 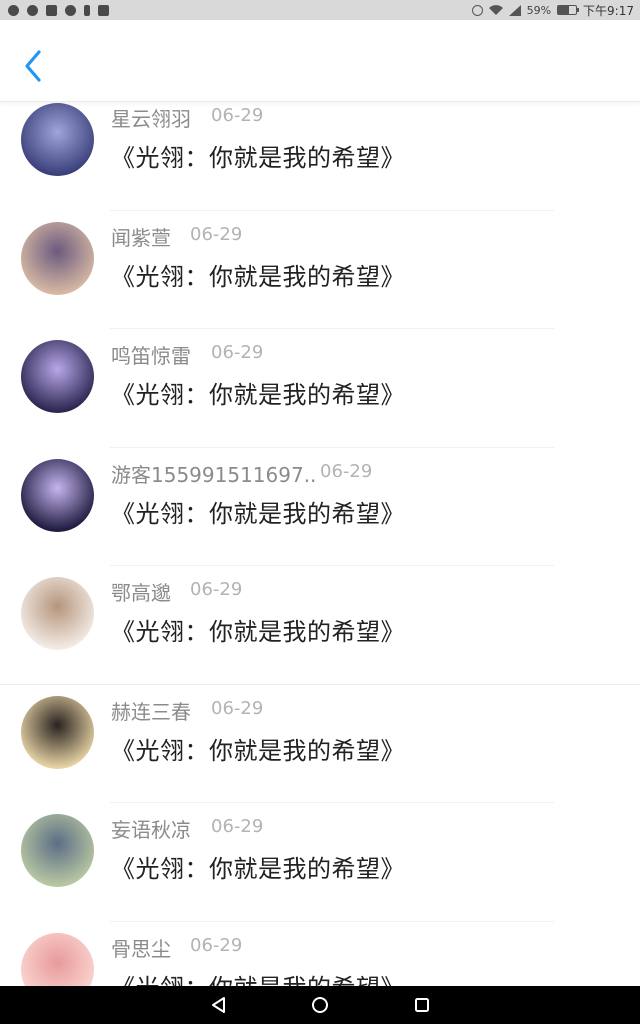 What do you see at coordinates (141, 947) in the screenshot?
I see `username: 骨思尘` at bounding box center [141, 947].